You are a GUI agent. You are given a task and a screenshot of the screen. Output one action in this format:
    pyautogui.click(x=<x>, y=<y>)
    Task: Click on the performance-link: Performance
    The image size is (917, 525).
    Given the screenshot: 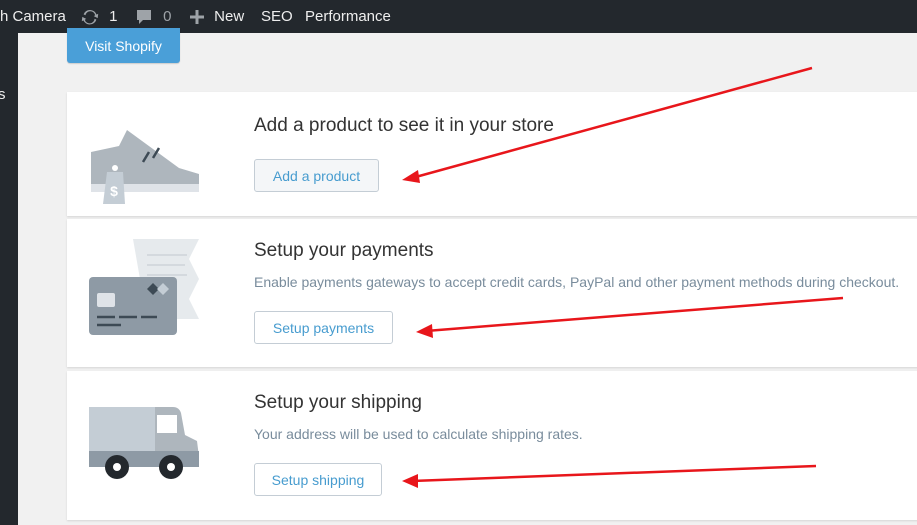 What is the action you would take?
    pyautogui.click(x=348, y=16)
    